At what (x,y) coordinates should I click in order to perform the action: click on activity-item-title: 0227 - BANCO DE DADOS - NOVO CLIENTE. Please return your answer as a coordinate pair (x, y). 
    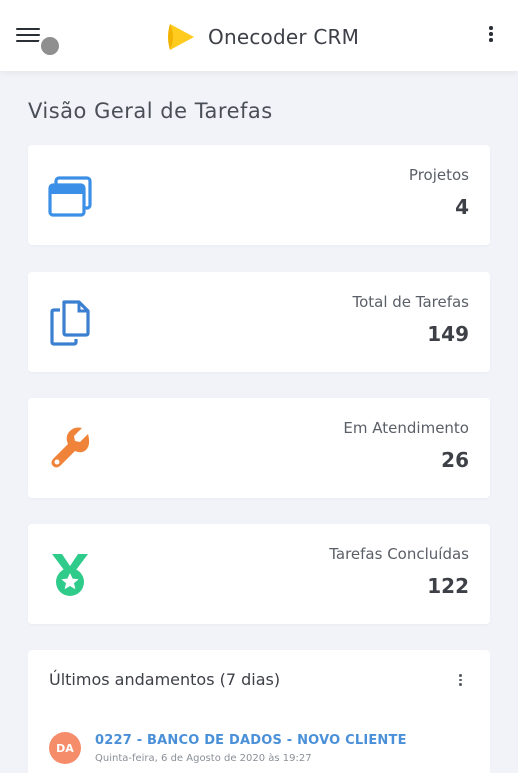
    Looking at the image, I should click on (251, 740).